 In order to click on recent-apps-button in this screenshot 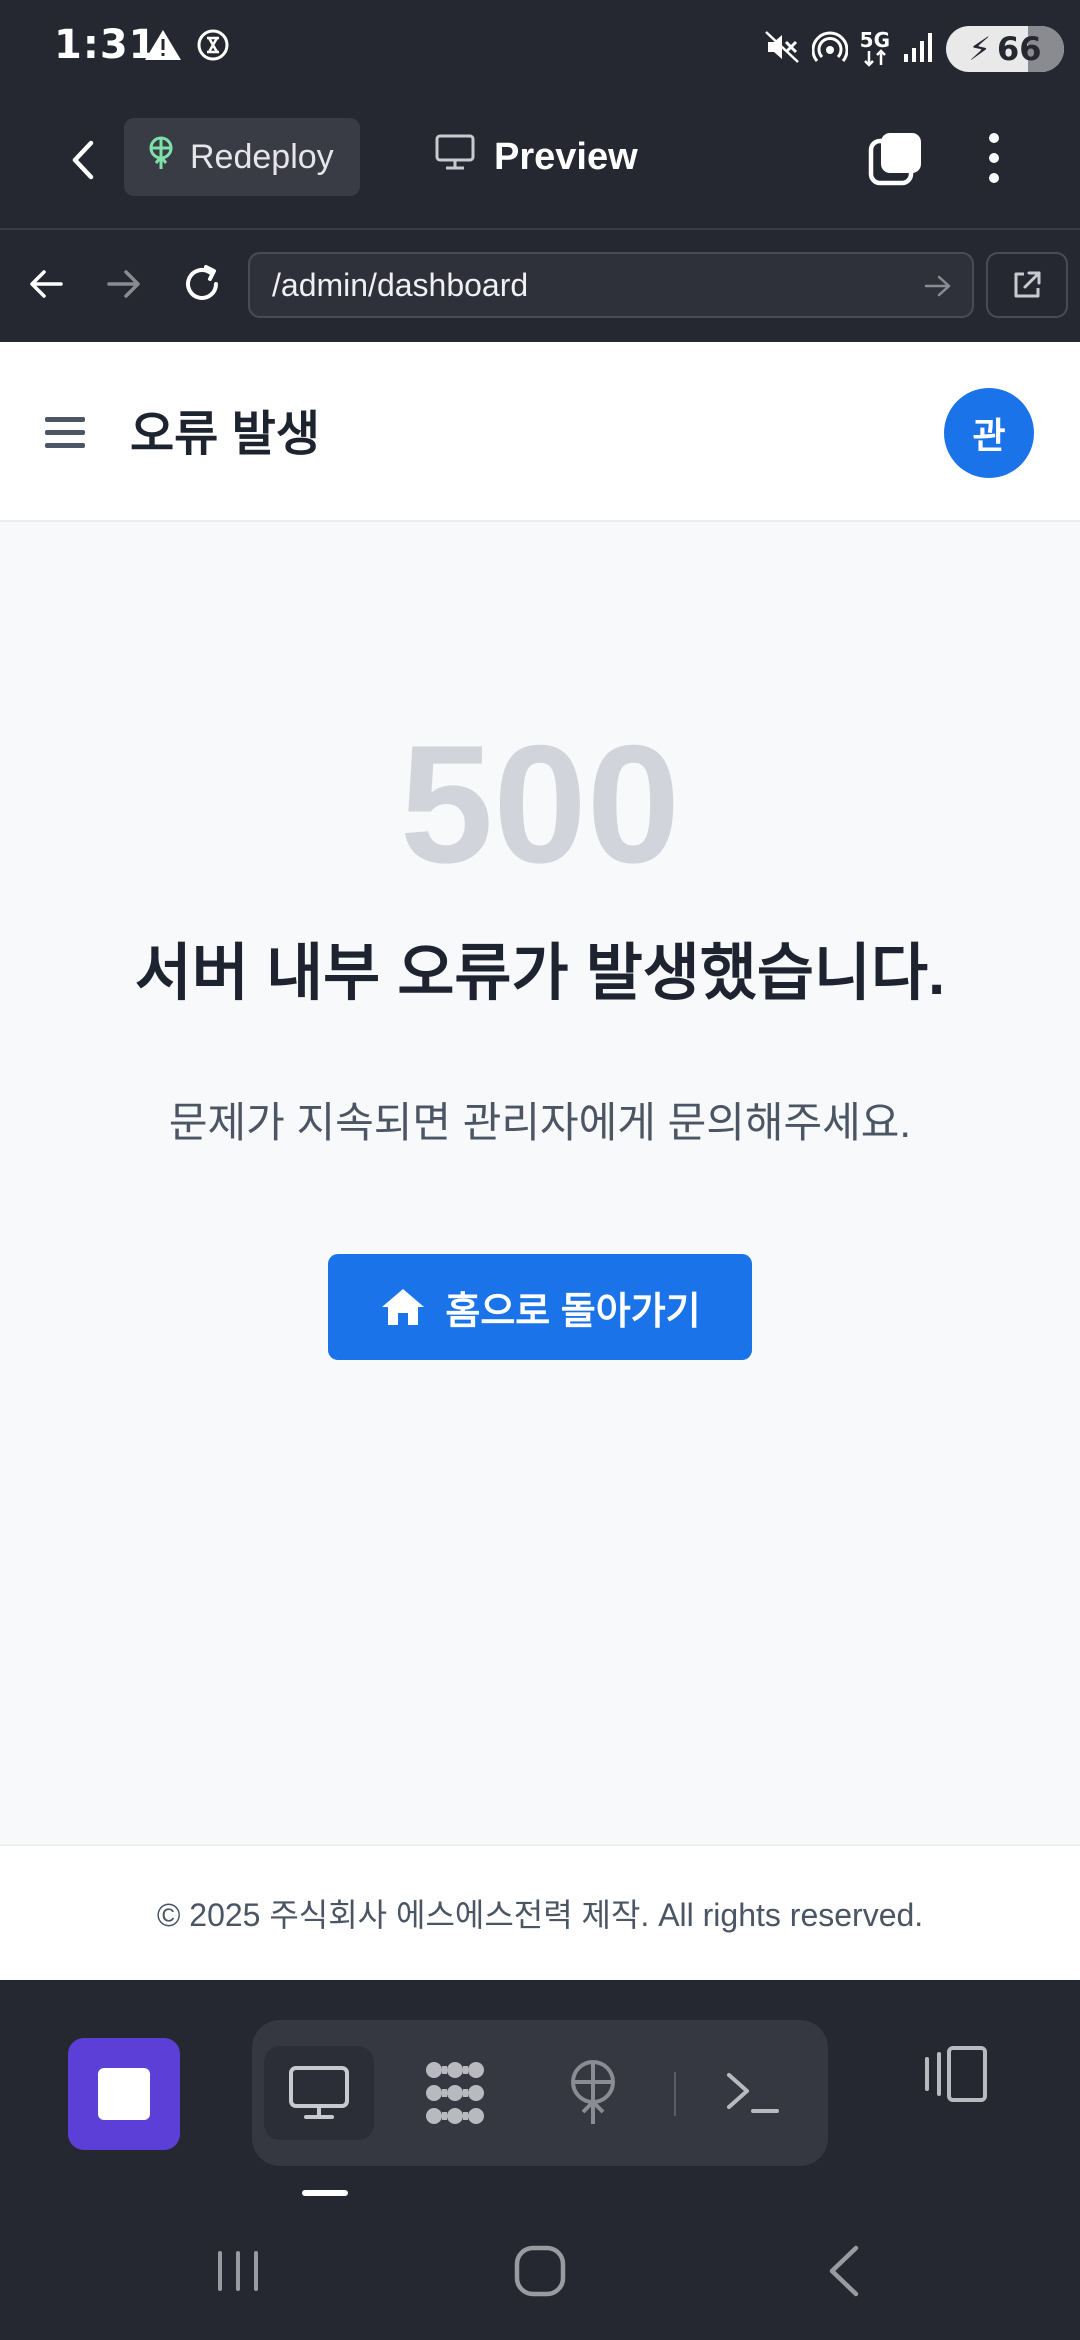, I will do `click(238, 2271)`.